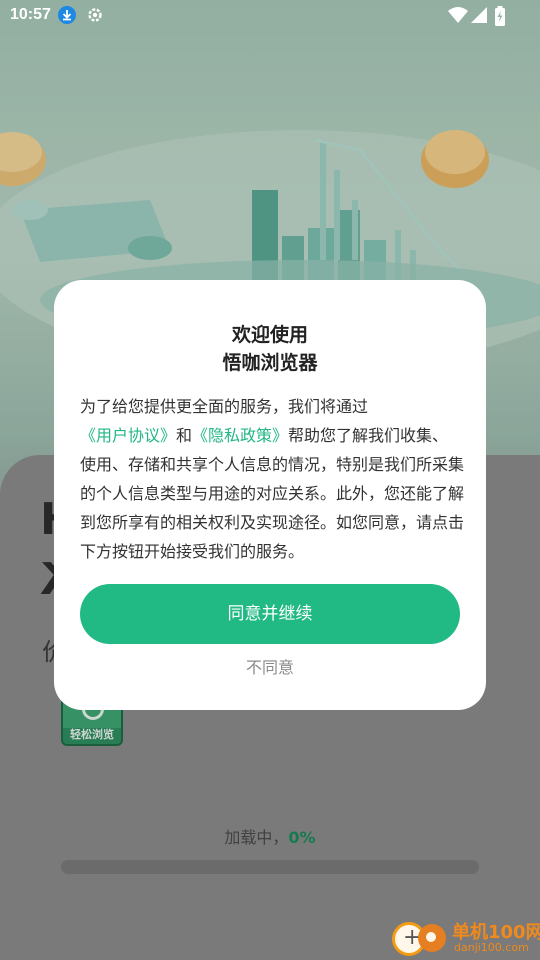  Describe the element at coordinates (184, 435) in the screenshot. I see `body-text-2: 和` at that location.